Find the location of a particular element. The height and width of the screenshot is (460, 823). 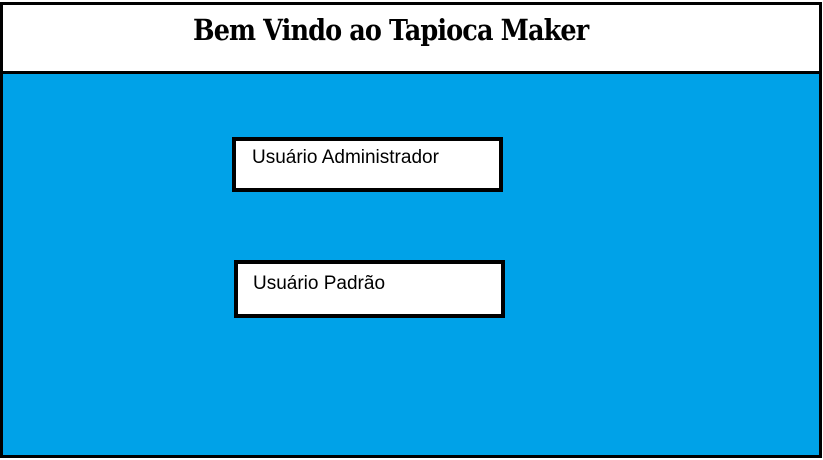

standard-user-label: Usuário Padrão is located at coordinates (319, 283).